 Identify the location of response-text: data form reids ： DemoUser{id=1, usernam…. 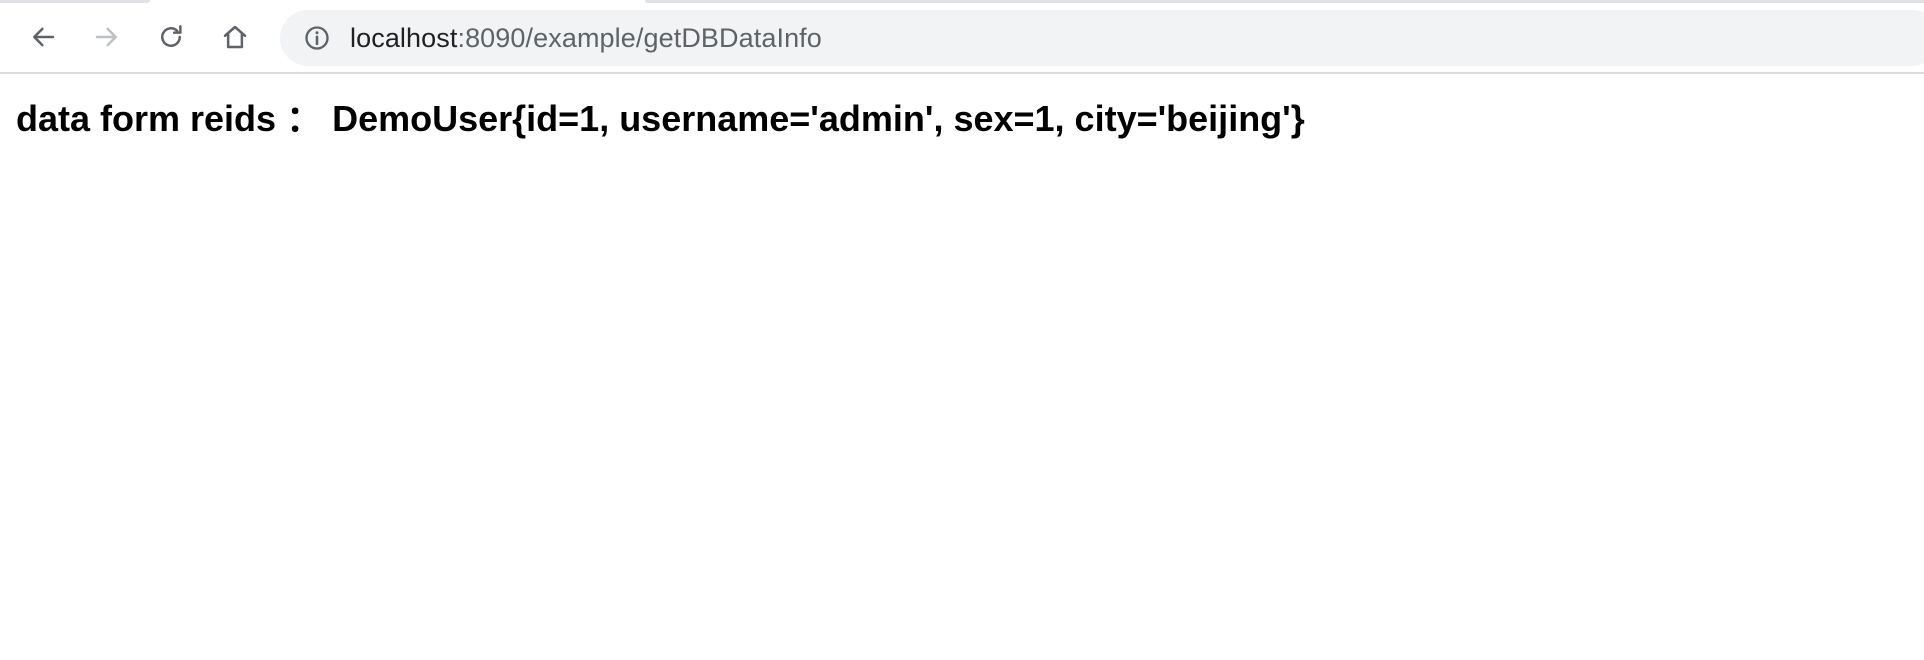
(660, 118).